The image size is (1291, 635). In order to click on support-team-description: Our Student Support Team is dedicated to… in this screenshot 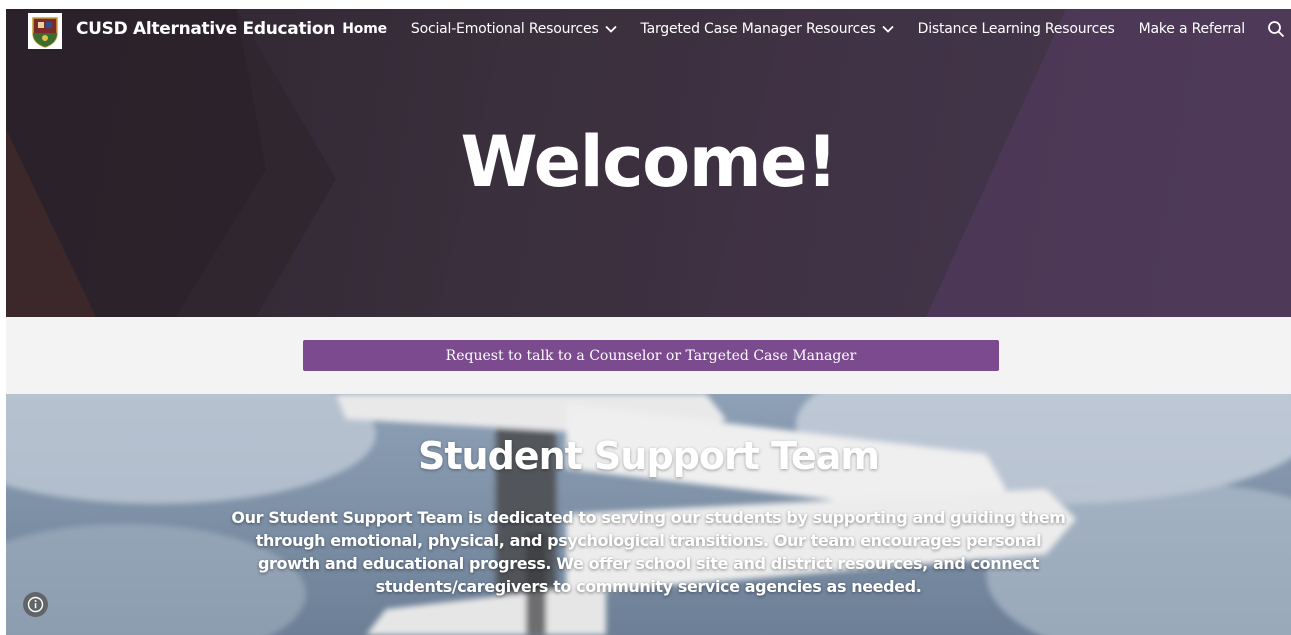, I will do `click(648, 552)`.